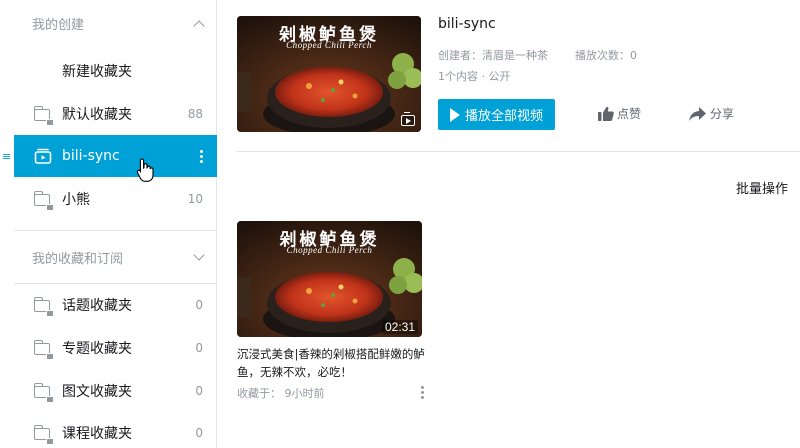 Image resolution: width=800 pixels, height=448 pixels. What do you see at coordinates (43, 156) in the screenshot?
I see `video-folder-icon` at bounding box center [43, 156].